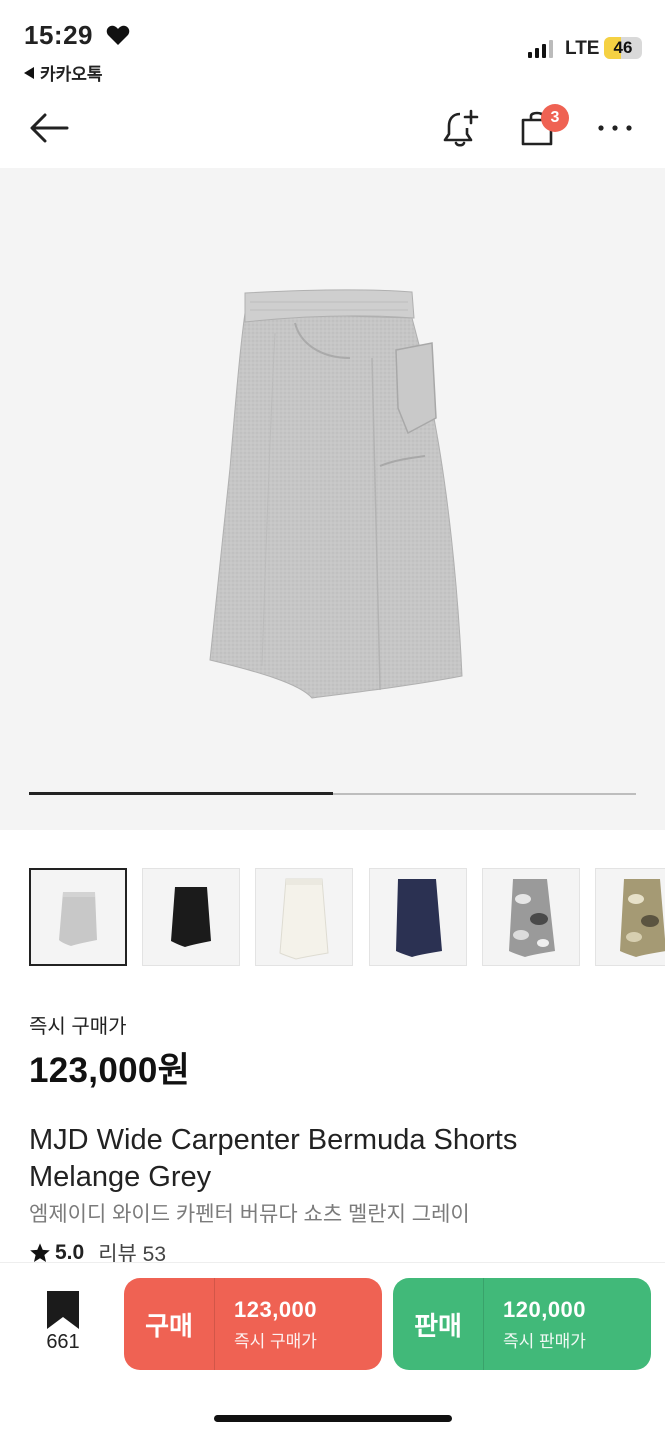 This screenshot has width=665, height=1440. Describe the element at coordinates (332, 130) in the screenshot. I see `nav-bar` at that location.